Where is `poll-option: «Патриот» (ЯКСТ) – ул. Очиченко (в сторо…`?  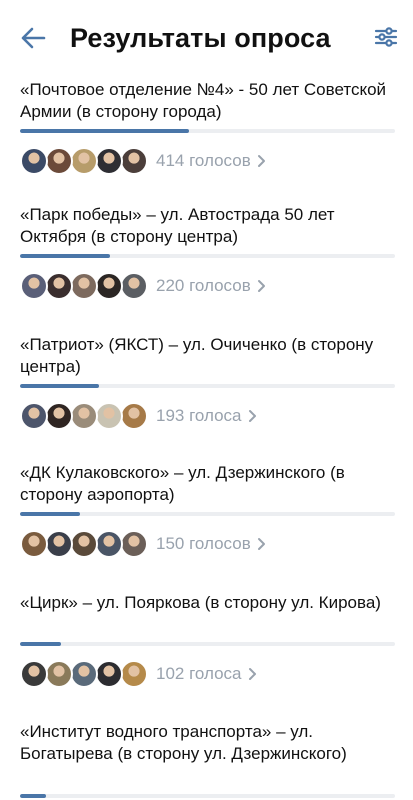 poll-option: «Патриот» (ЯКСТ) – ул. Очиченко (в сторо… is located at coordinates (207, 382).